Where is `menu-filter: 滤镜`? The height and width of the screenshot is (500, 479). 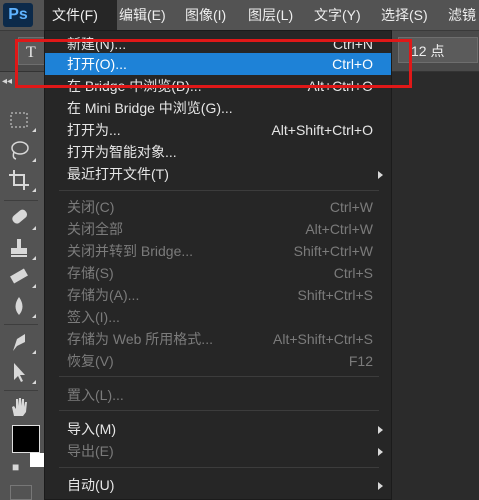 menu-filter: 滤镜 is located at coordinates (462, 15).